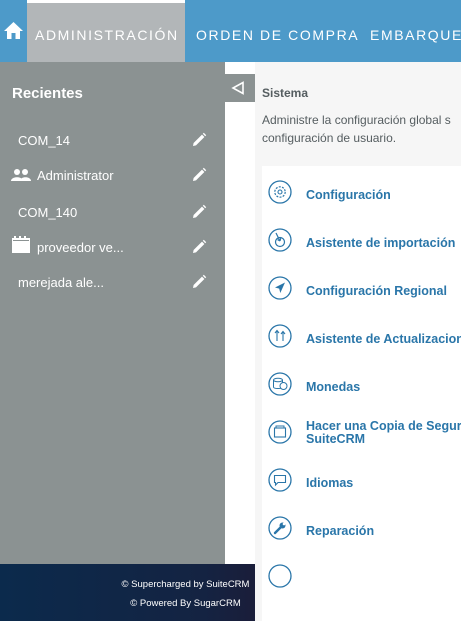  Describe the element at coordinates (280, 432) in the screenshot. I see `backup-icon` at that location.